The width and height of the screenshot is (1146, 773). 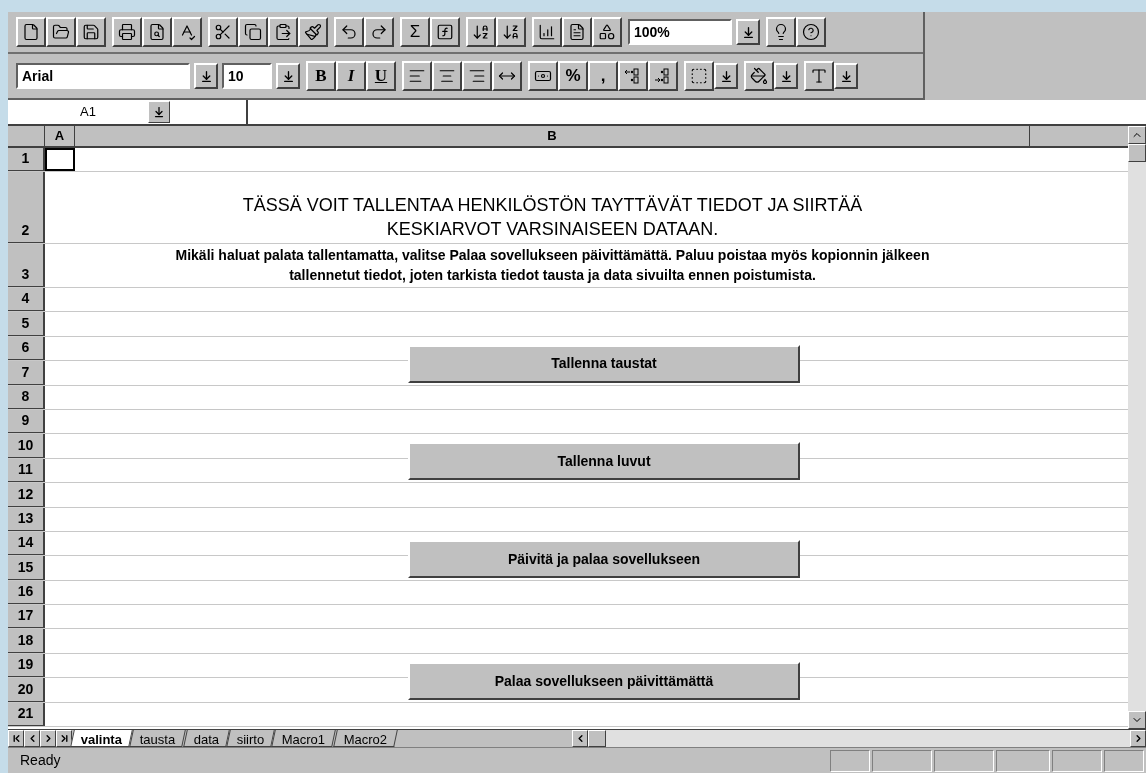 I want to click on undo-icon, so click(x=349, y=32).